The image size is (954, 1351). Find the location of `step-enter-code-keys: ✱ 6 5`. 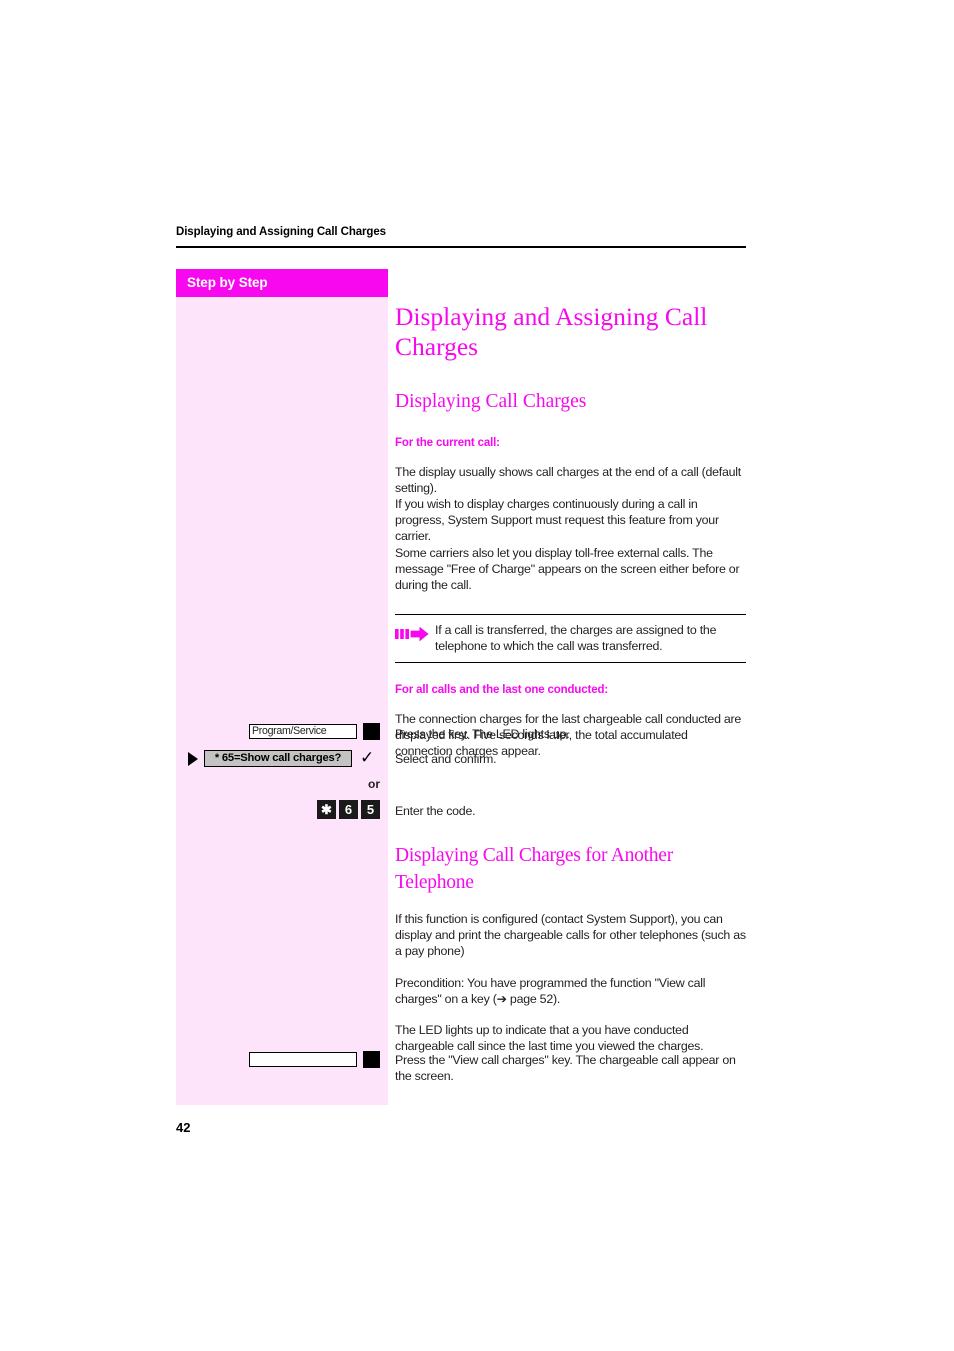

step-enter-code-keys: ✱ 6 5 is located at coordinates (282, 809).